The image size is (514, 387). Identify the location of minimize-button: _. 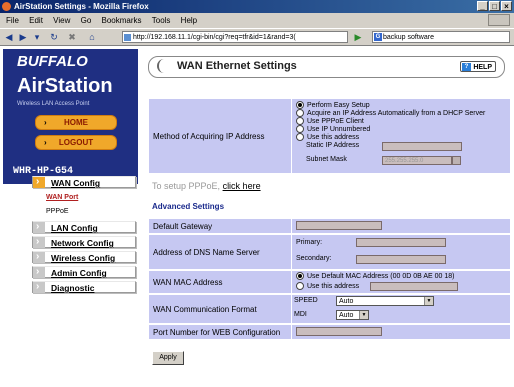
(482, 6).